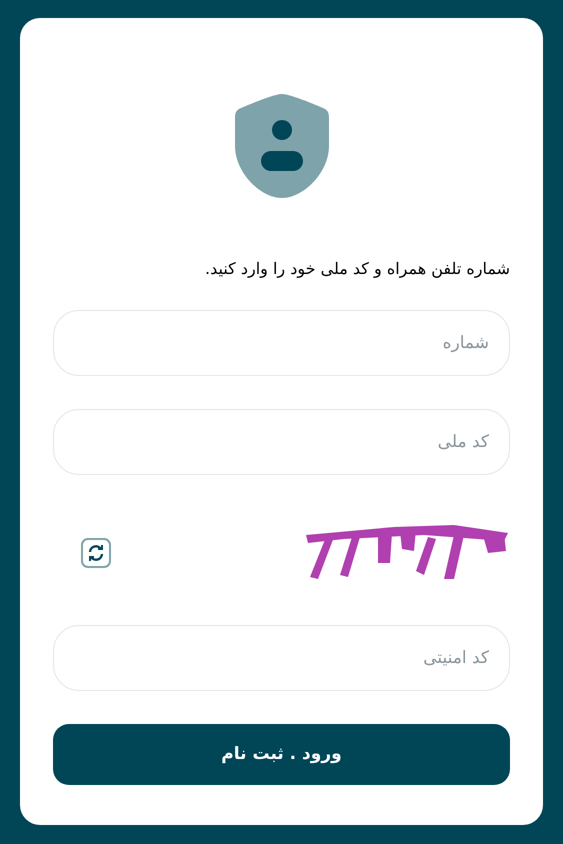 The height and width of the screenshot is (844, 563). What do you see at coordinates (281, 754) in the screenshot?
I see `submit-button: ورود . ثبت نام` at bounding box center [281, 754].